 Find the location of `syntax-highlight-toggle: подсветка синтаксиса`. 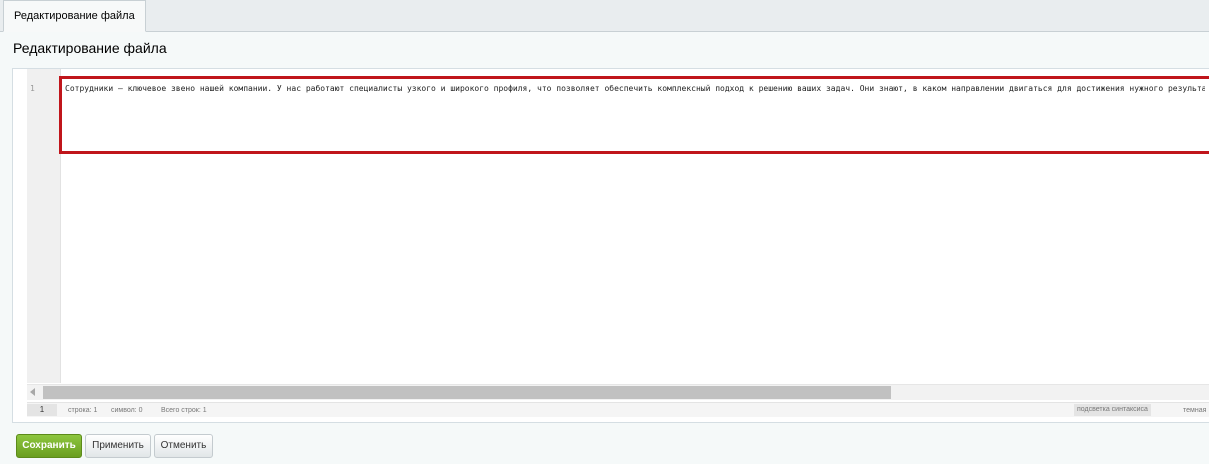

syntax-highlight-toggle: подсветка синтаксиса is located at coordinates (1112, 410).